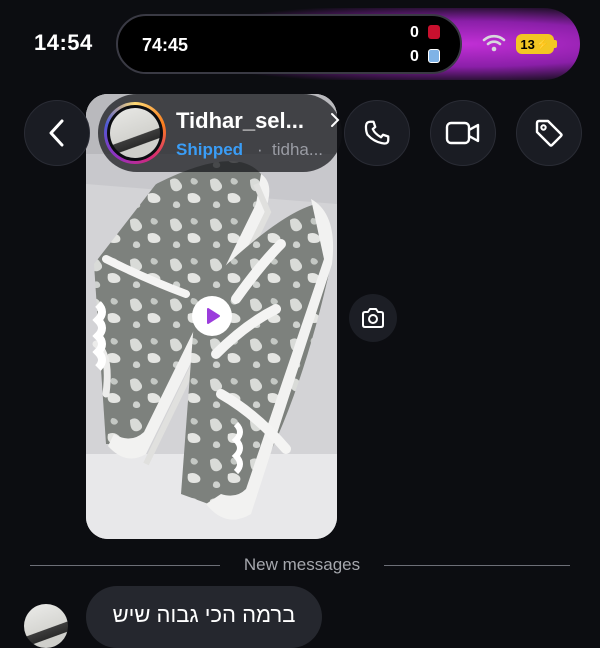 The height and width of the screenshot is (648, 600). I want to click on battery-icon: 13 ⚡, so click(535, 44).